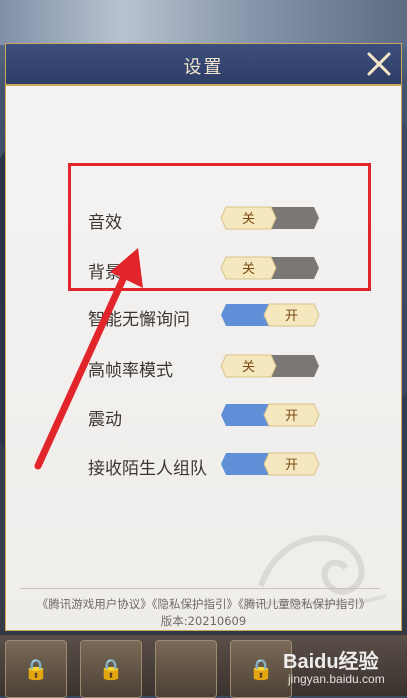  What do you see at coordinates (203, 22) in the screenshot?
I see `background-top-scene` at bounding box center [203, 22].